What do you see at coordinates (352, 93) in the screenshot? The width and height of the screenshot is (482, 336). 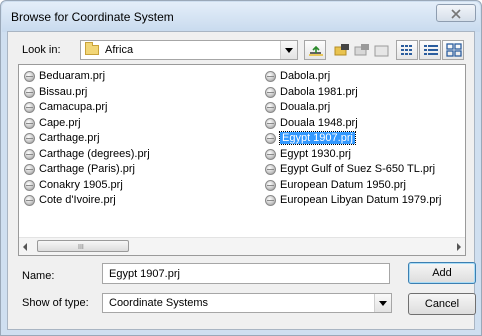 I see `list-item: Dabola 1981.prj` at bounding box center [352, 93].